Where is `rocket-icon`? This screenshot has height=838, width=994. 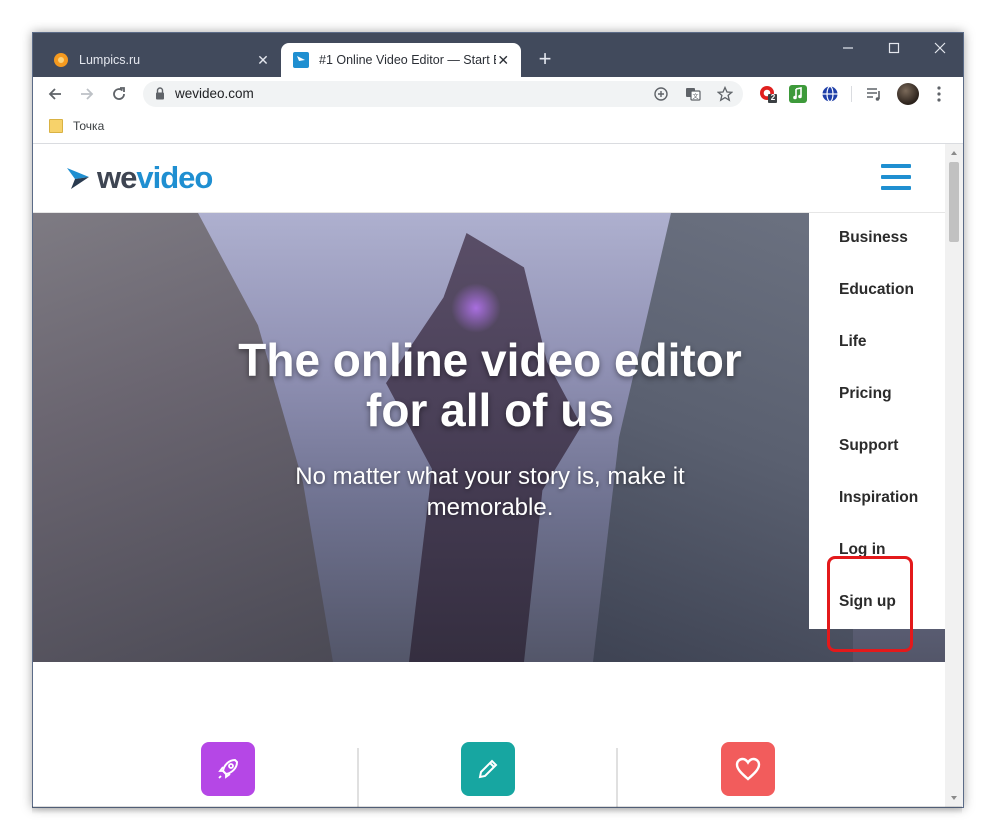
rocket-icon is located at coordinates (228, 768).